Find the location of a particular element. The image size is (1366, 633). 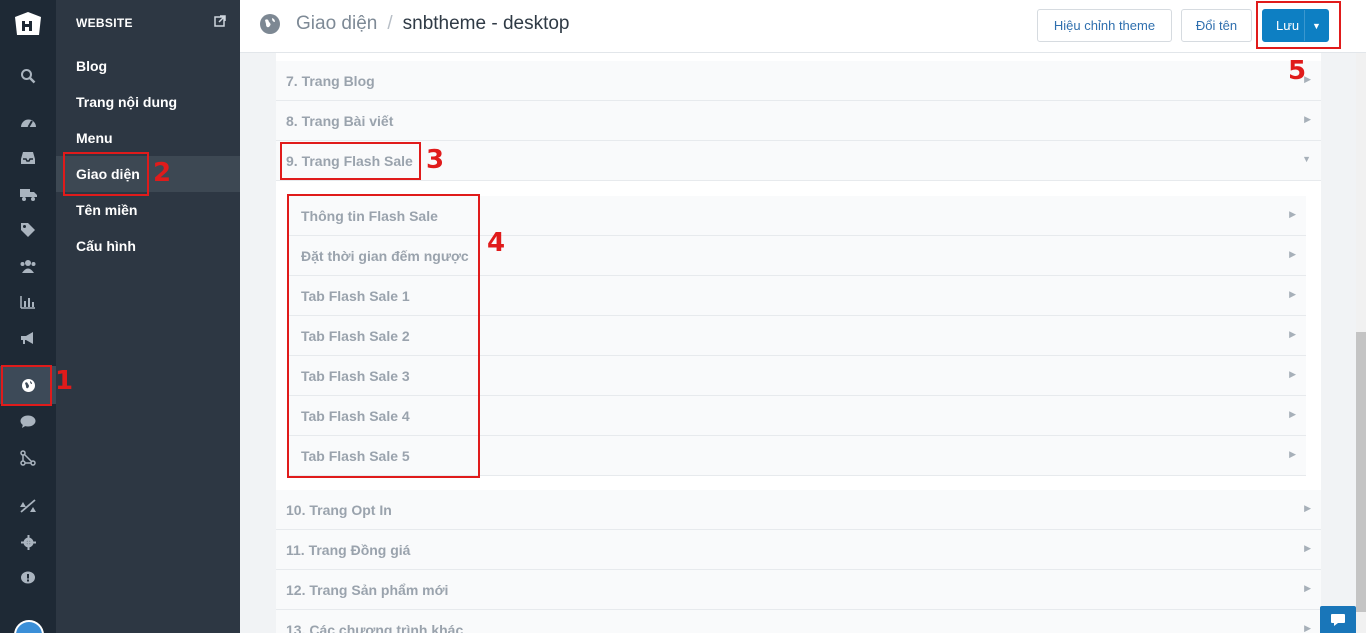

feedback-icon is located at coordinates (28, 578).